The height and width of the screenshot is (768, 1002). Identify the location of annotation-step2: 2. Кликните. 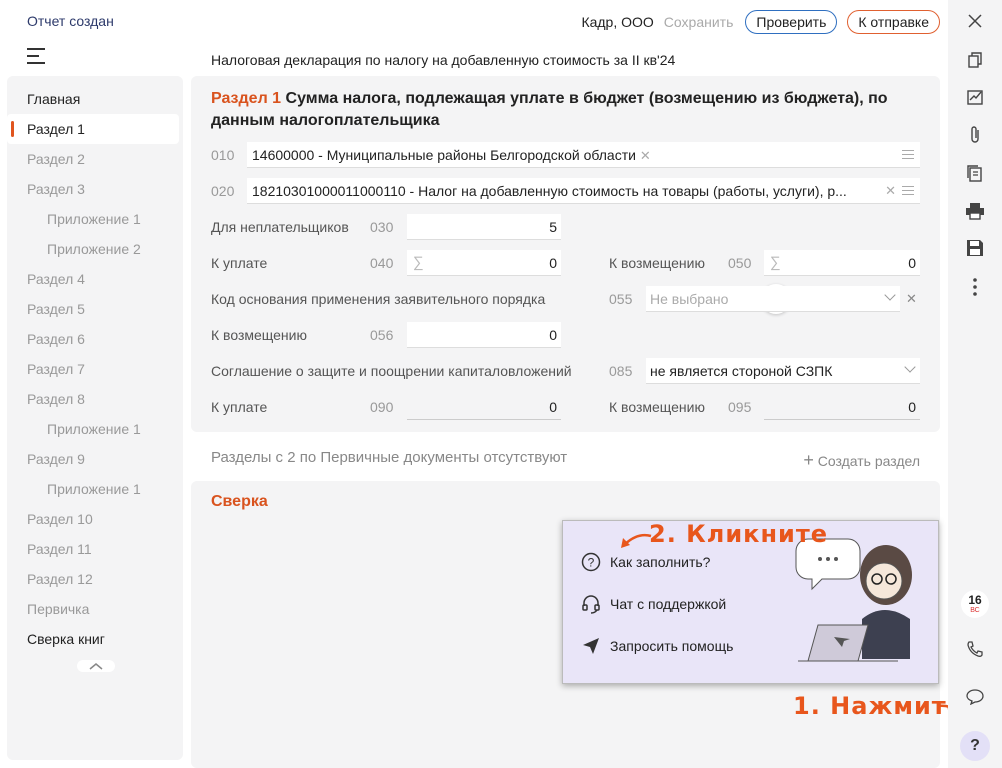
(739, 534).